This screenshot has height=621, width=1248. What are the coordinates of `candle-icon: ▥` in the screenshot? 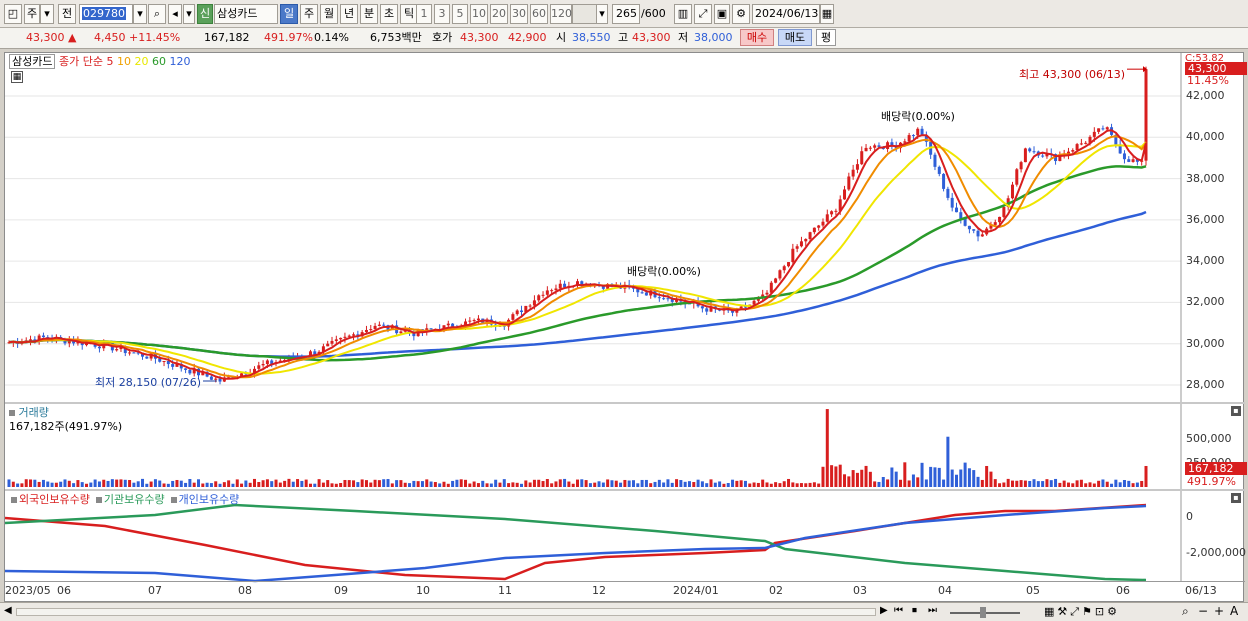 It's located at (683, 14).